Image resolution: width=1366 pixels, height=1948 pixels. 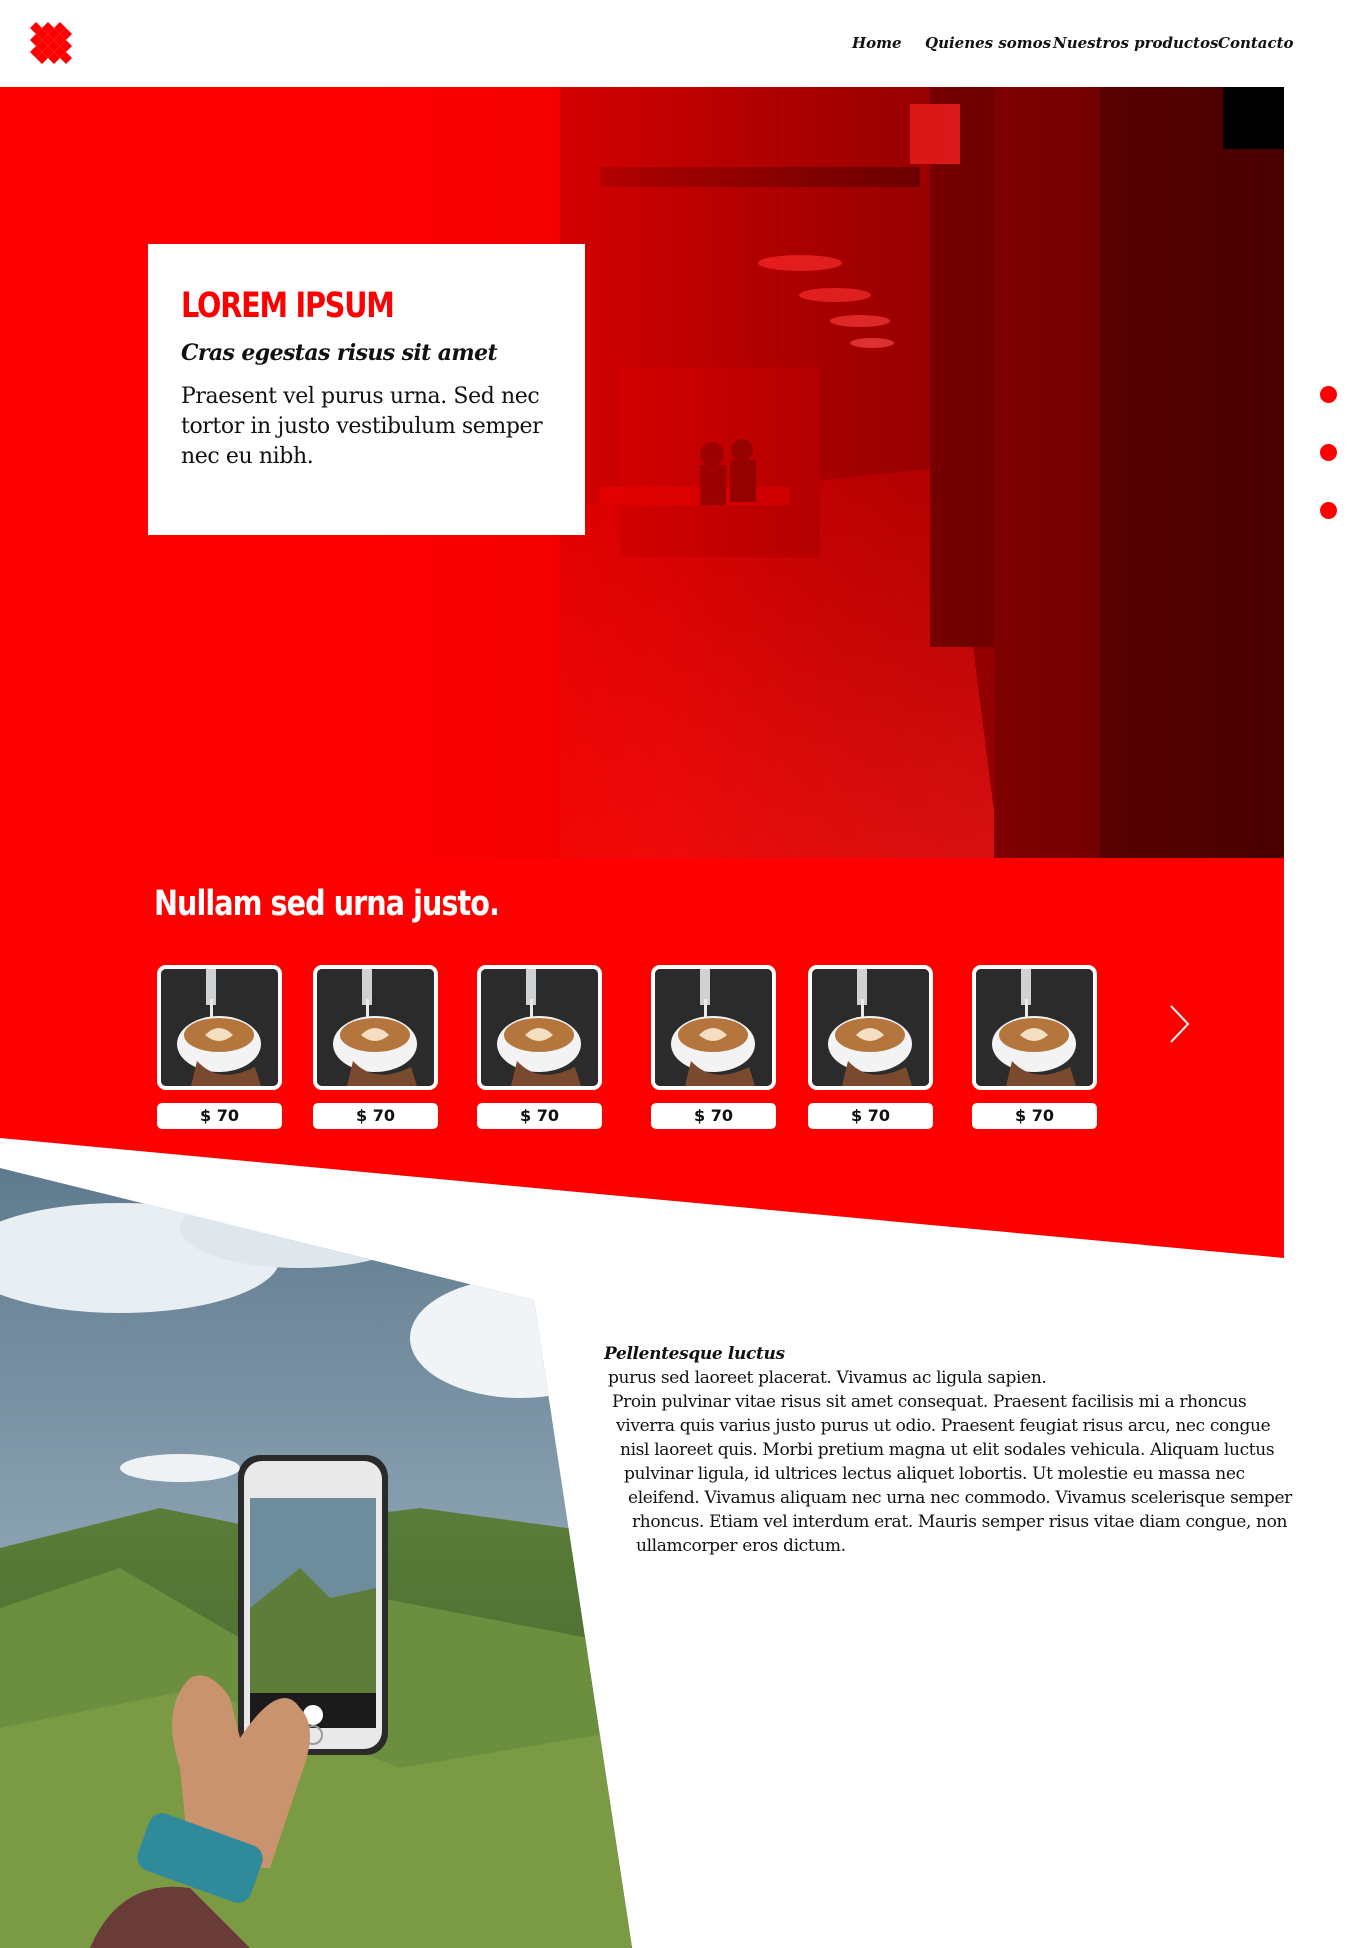 I want to click on slider-dots, so click(x=1329, y=452).